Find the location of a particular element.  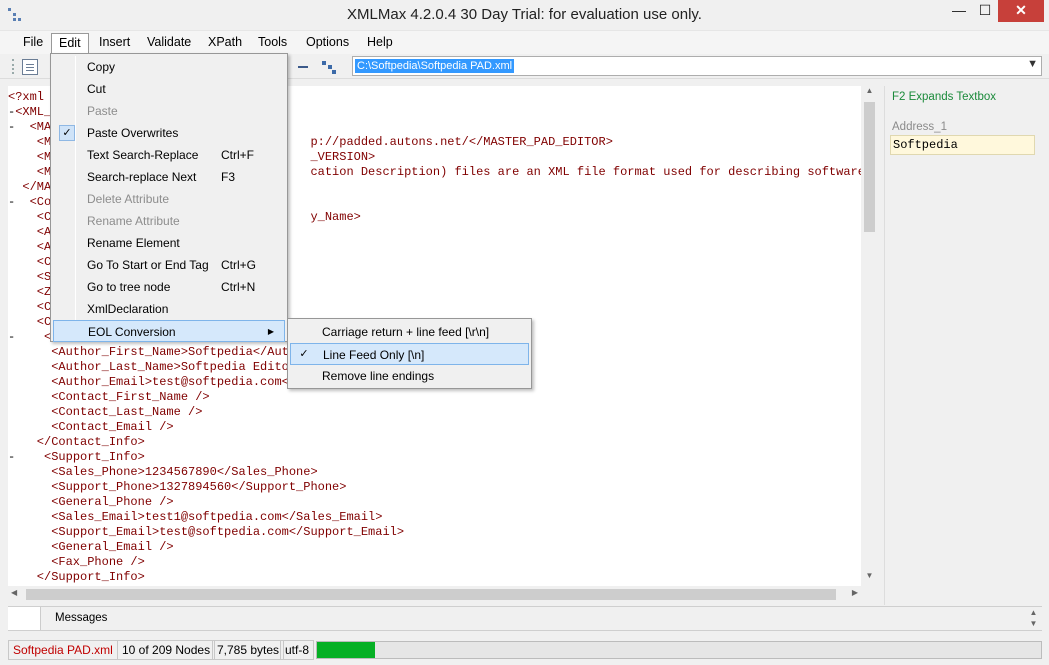

menu-item-label: Rename Element is located at coordinates (133, 243).